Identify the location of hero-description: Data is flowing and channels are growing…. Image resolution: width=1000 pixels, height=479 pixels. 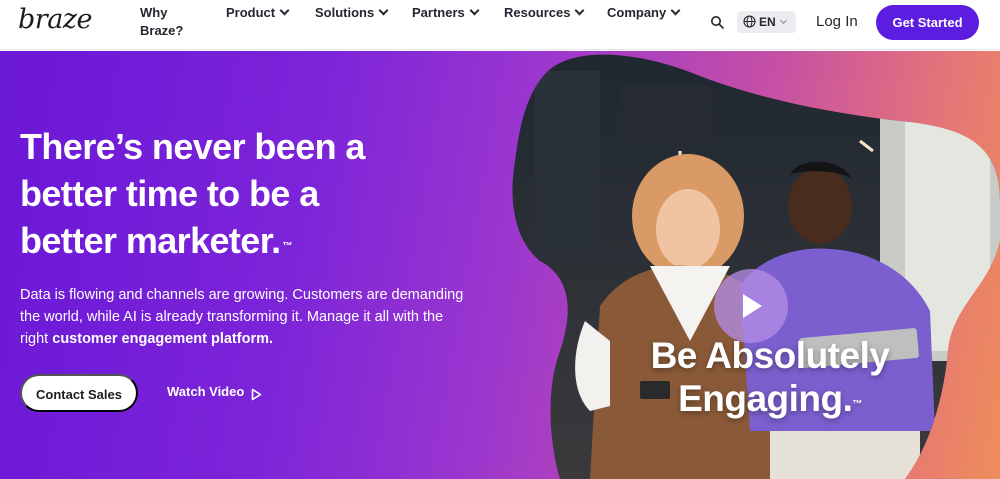
(245, 317).